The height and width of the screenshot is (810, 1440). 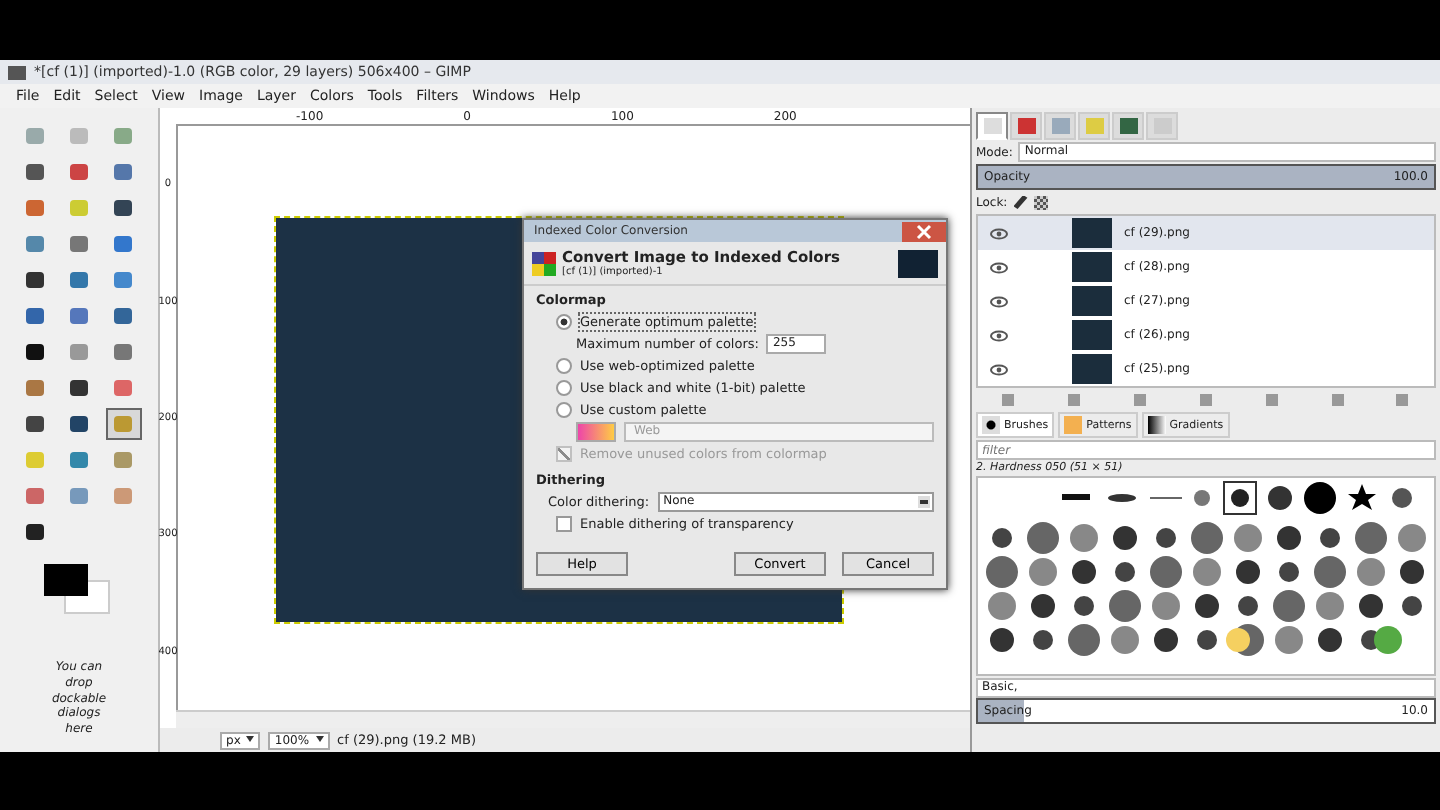 What do you see at coordinates (17, 72) in the screenshot?
I see `app-icon` at bounding box center [17, 72].